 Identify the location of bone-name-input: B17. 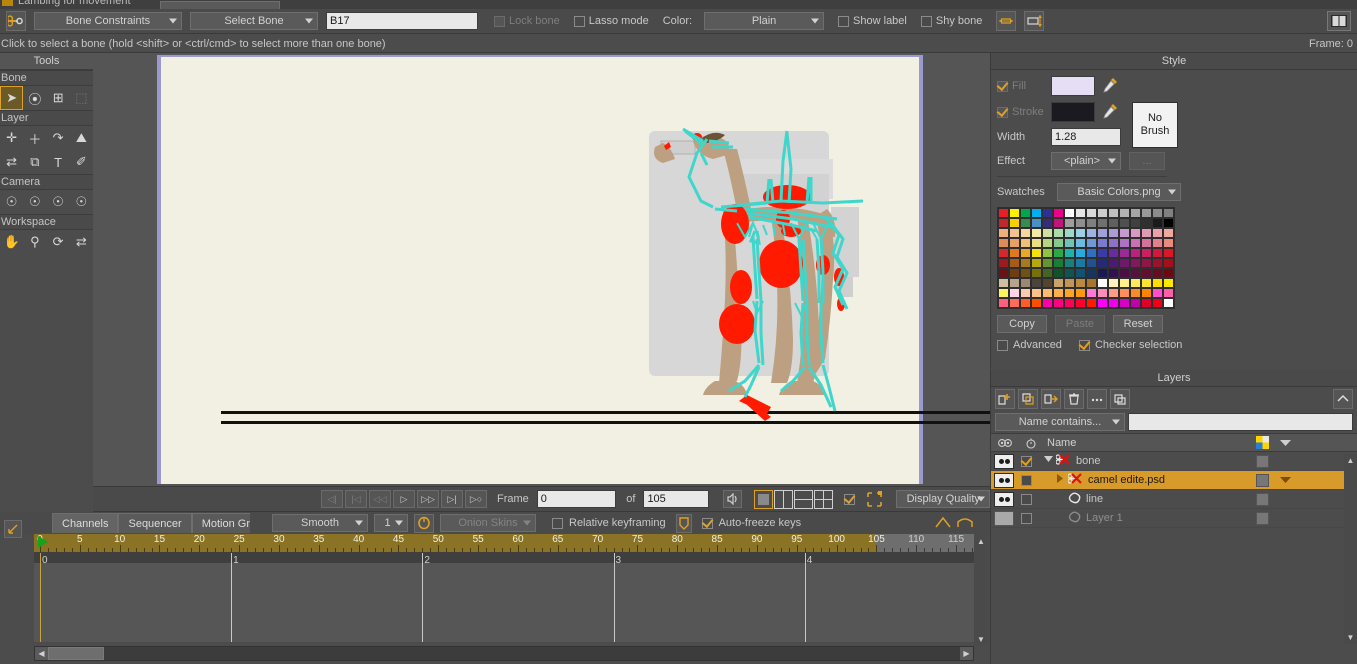
(402, 21).